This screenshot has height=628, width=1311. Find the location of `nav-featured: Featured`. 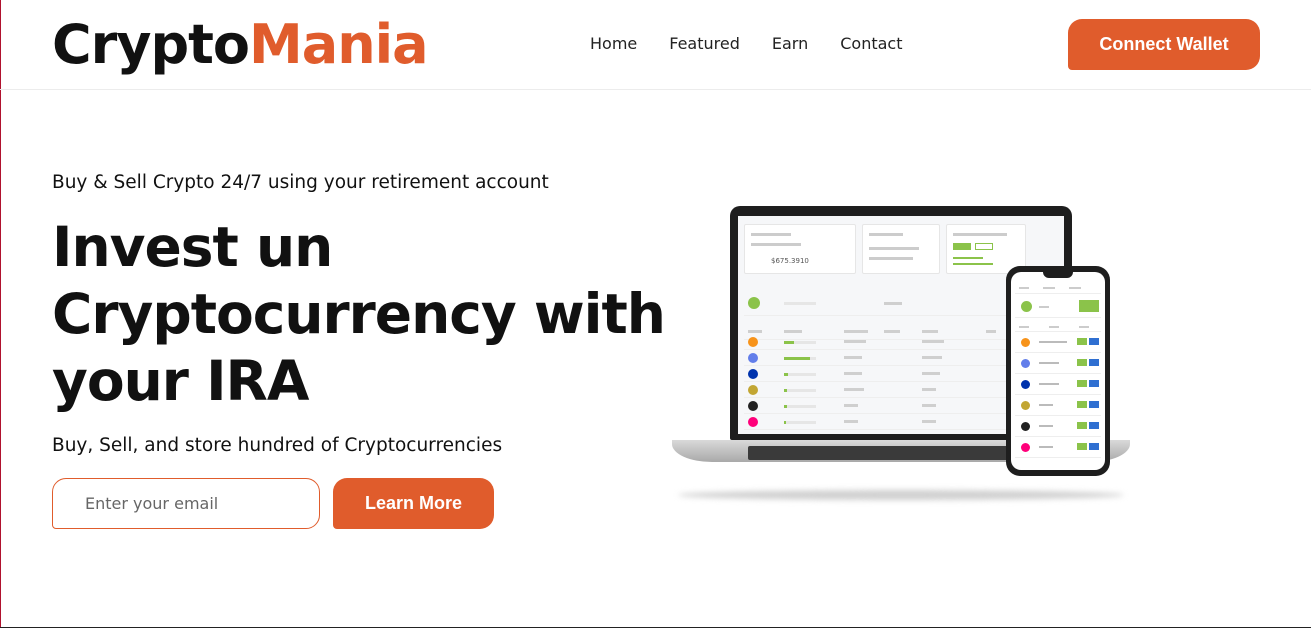

nav-featured: Featured is located at coordinates (704, 44).